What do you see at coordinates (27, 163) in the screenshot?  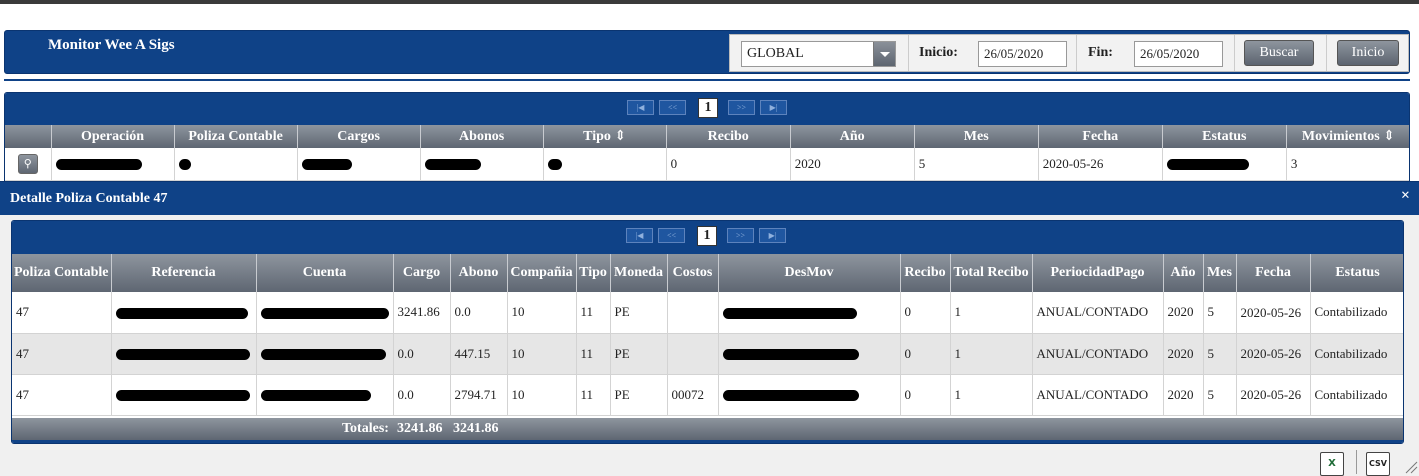 I see `search-icon: ⚲` at bounding box center [27, 163].